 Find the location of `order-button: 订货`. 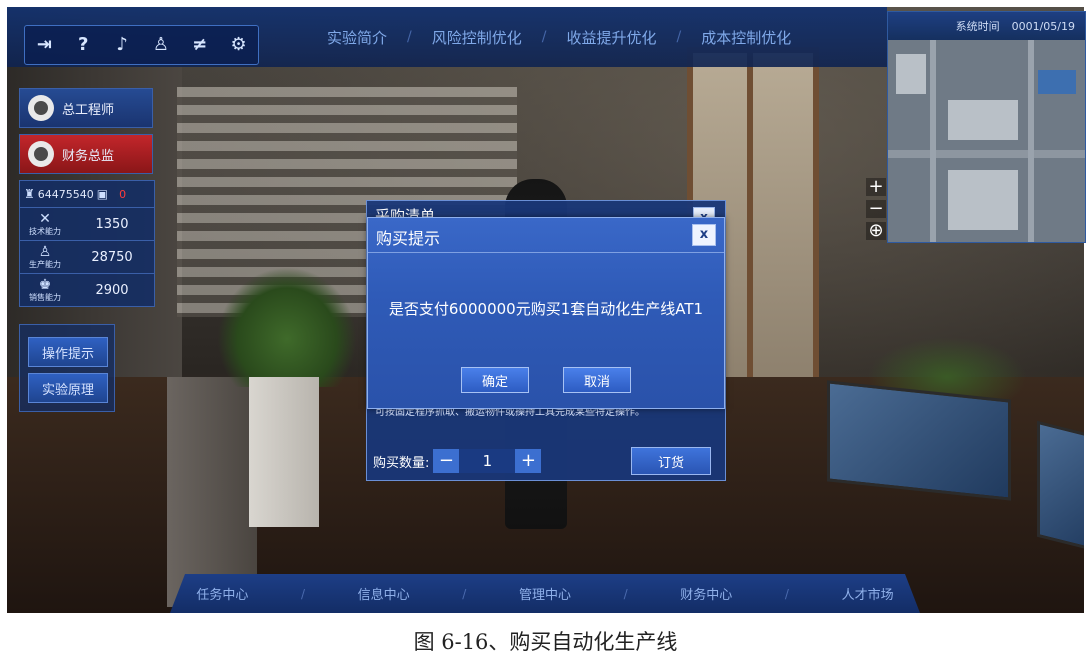

order-button: 订货 is located at coordinates (671, 461).